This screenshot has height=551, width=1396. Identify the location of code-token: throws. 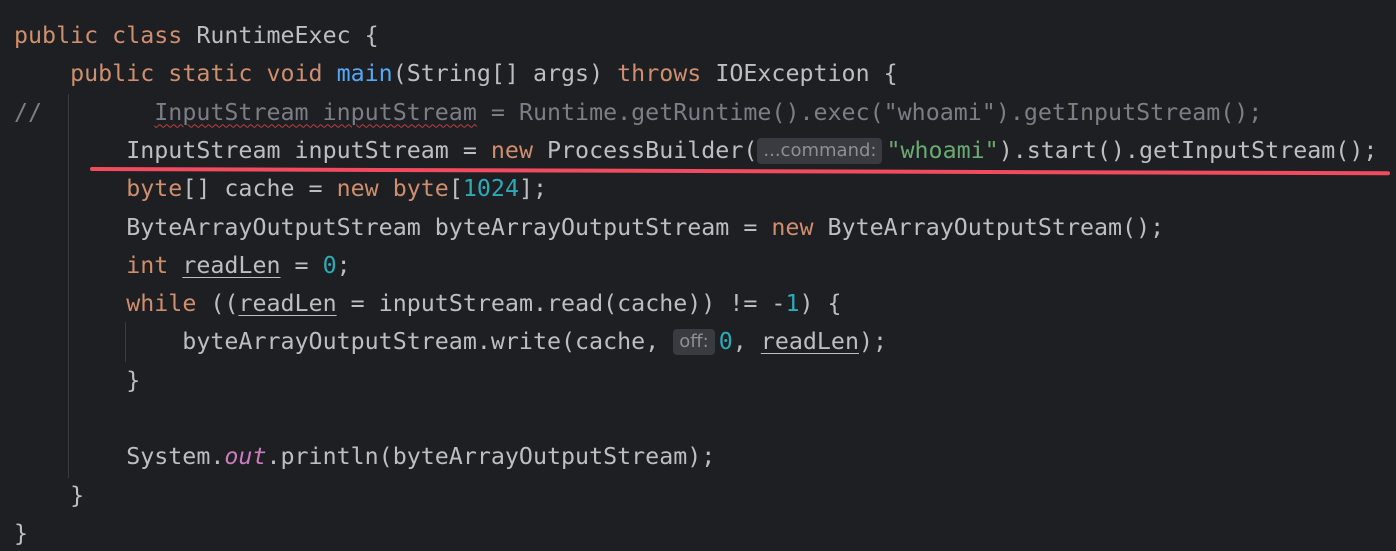
(666, 74).